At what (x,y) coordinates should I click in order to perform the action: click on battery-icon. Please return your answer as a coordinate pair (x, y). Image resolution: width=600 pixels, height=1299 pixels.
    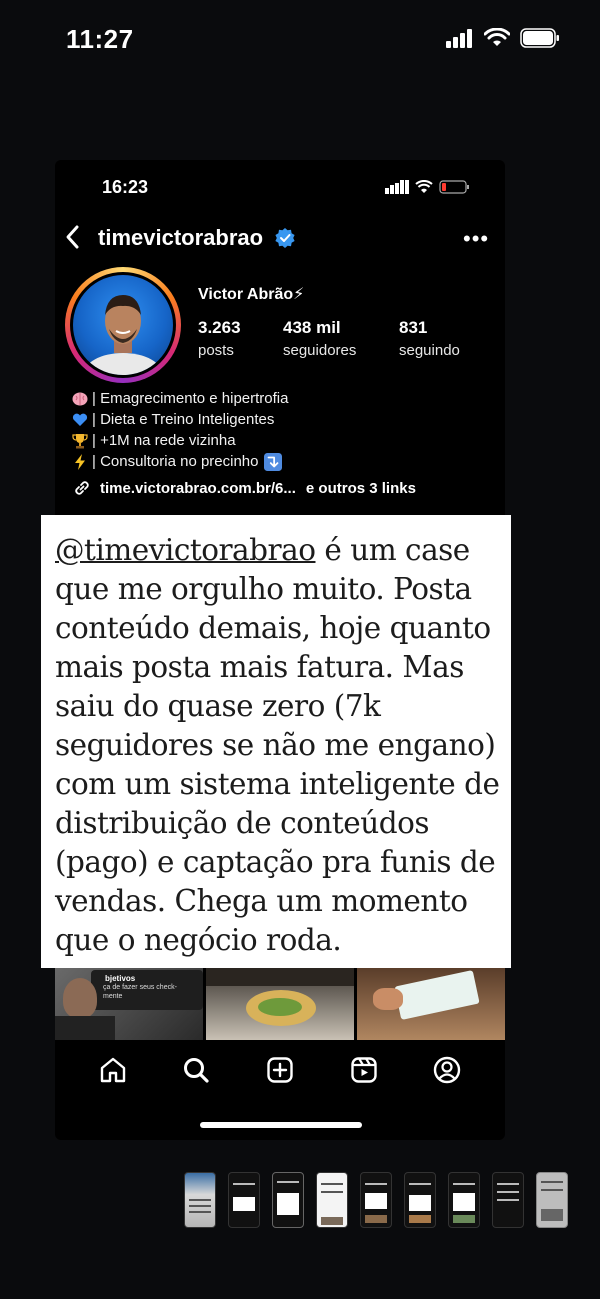
    Looking at the image, I should click on (539, 38).